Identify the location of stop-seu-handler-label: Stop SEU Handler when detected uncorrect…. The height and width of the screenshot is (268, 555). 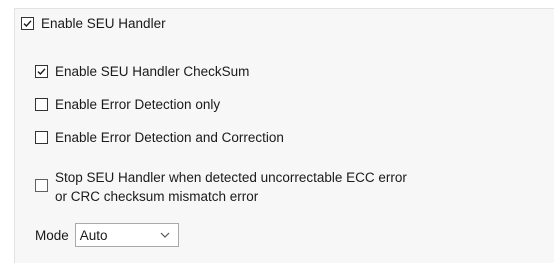
(231, 187).